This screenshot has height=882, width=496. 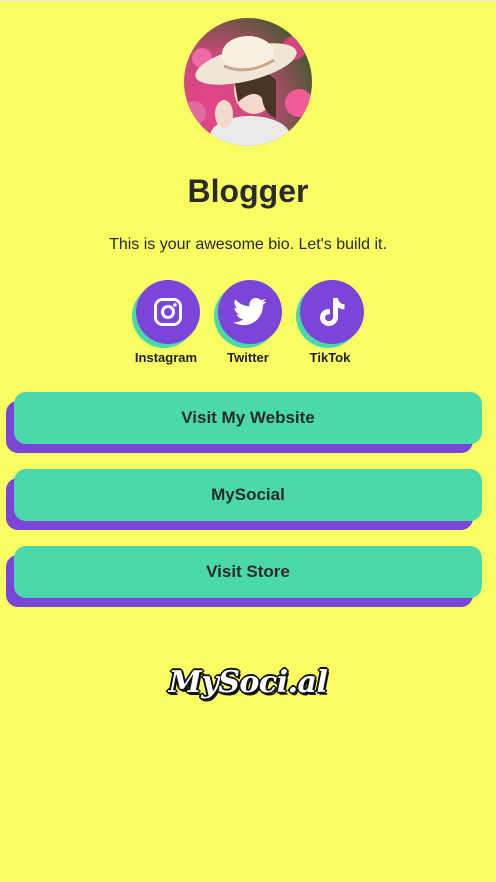 What do you see at coordinates (248, 82) in the screenshot?
I see `avatar` at bounding box center [248, 82].